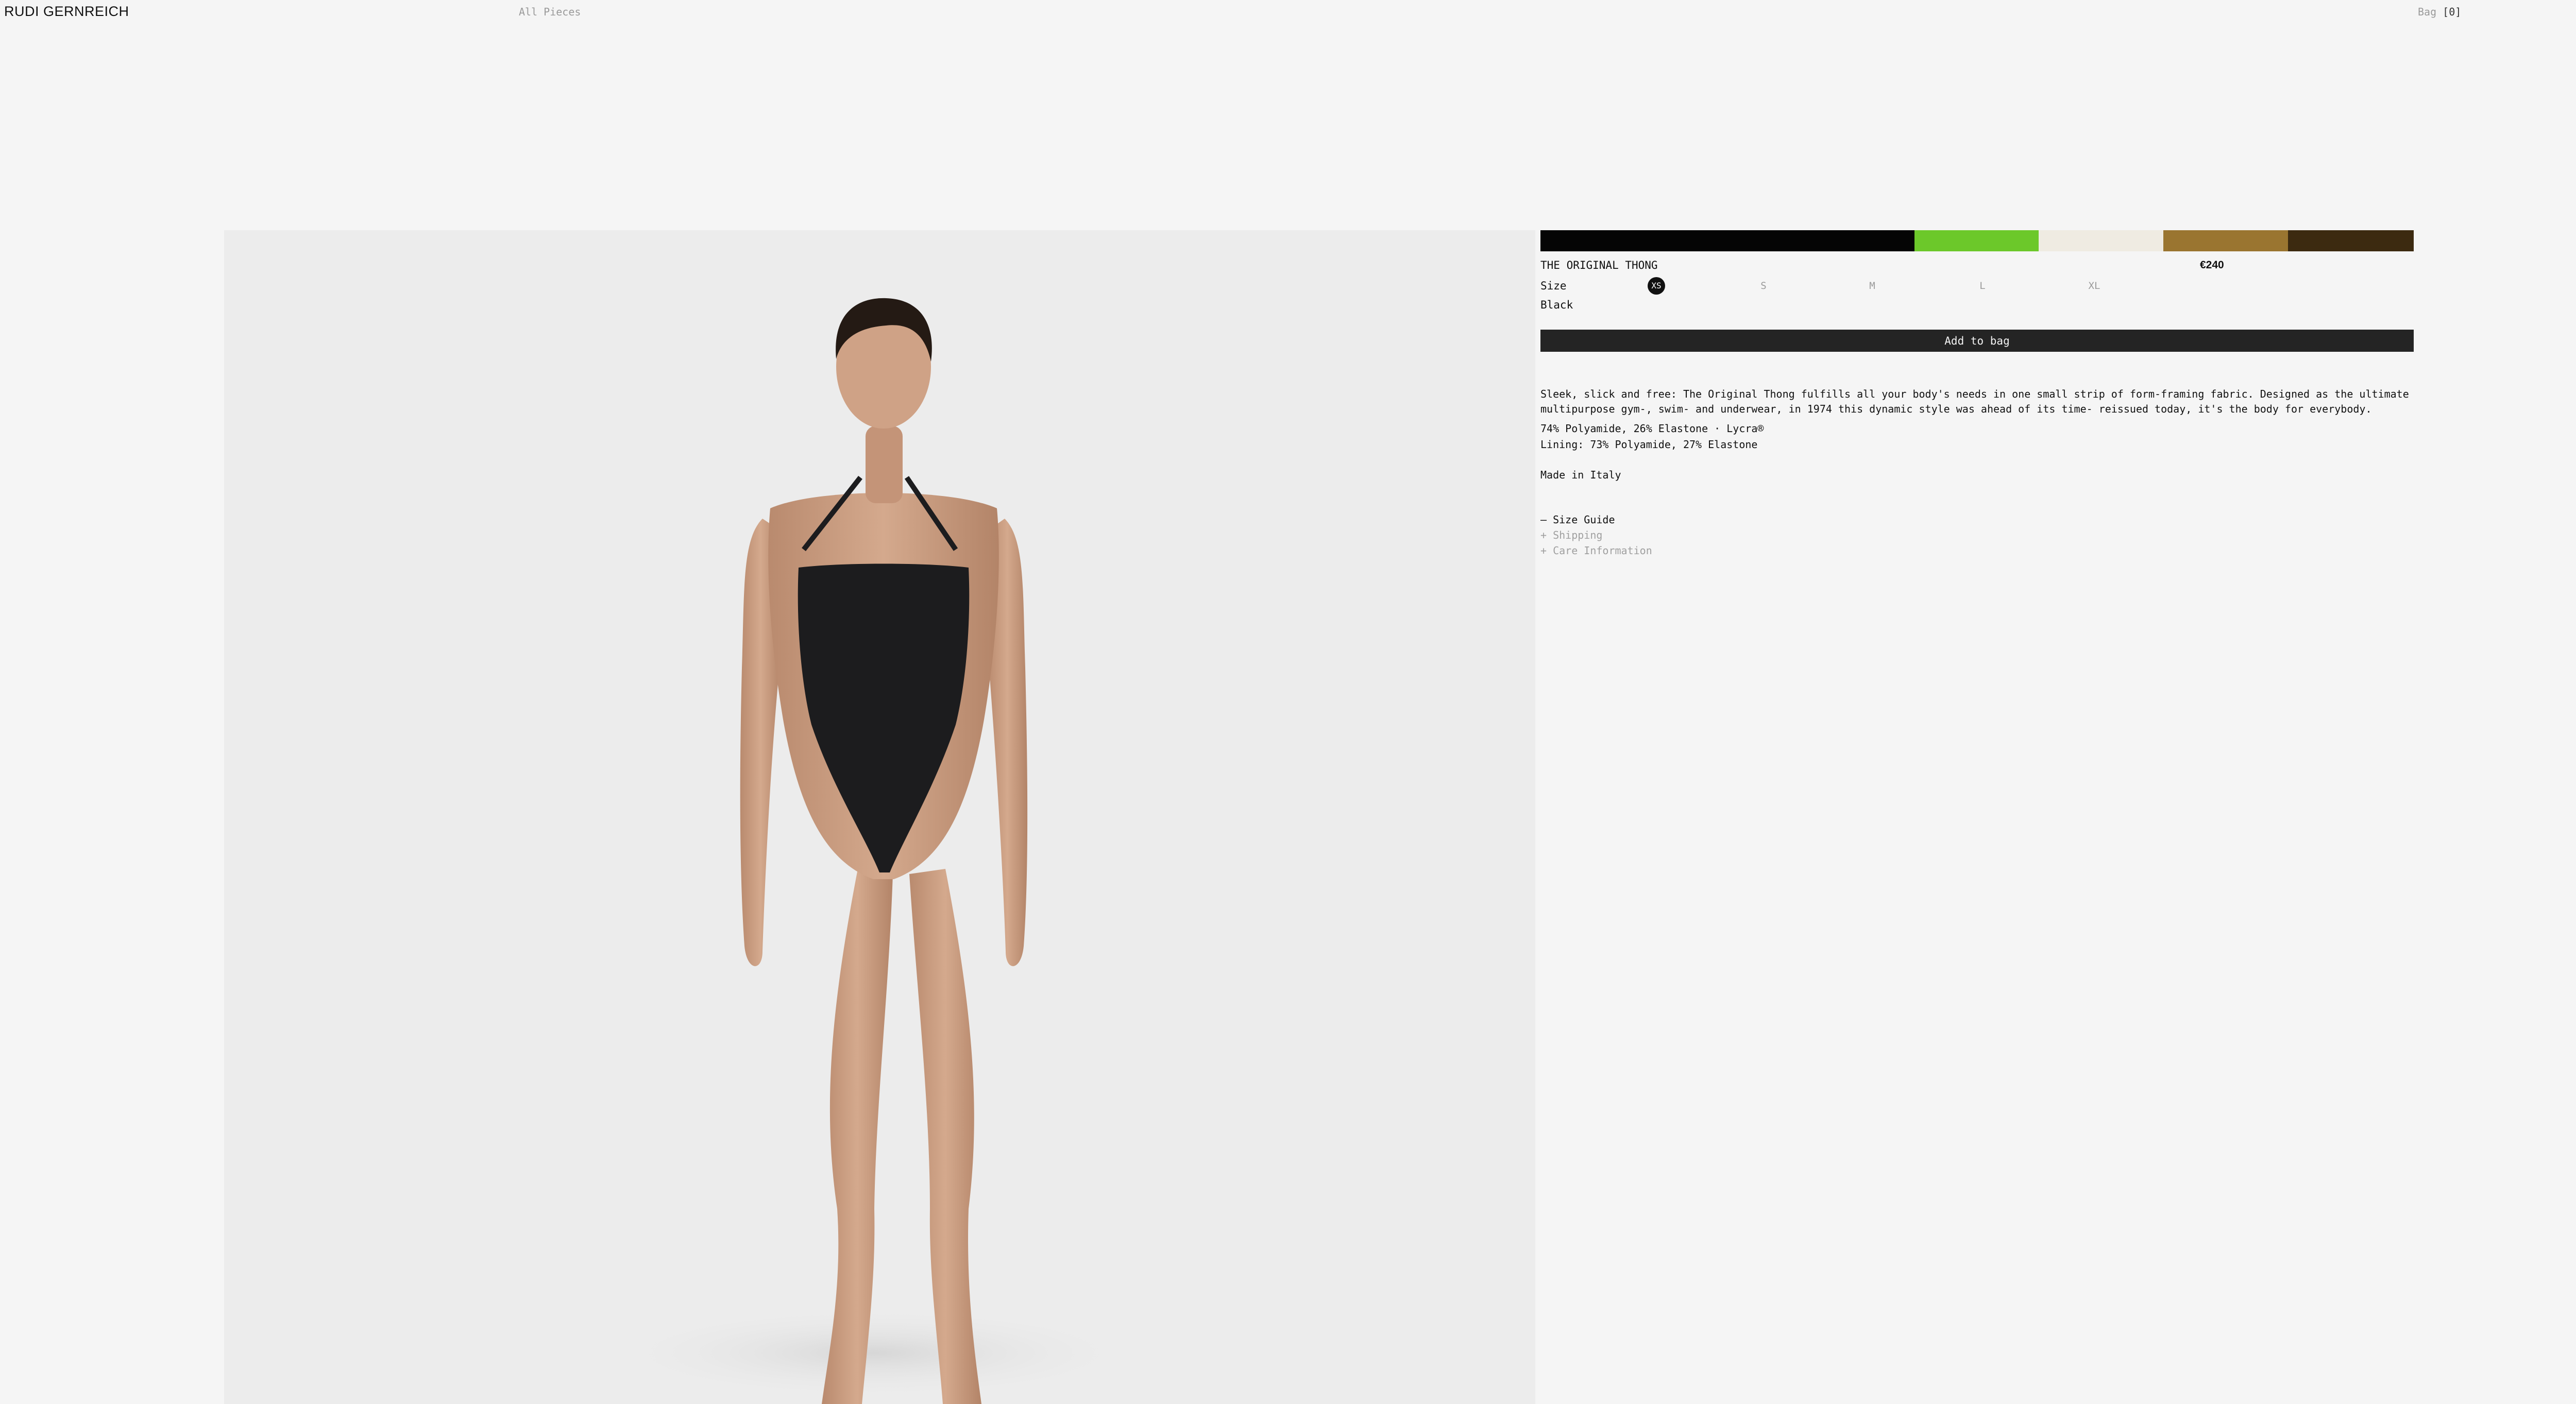  I want to click on swatch-cream, so click(2101, 241).